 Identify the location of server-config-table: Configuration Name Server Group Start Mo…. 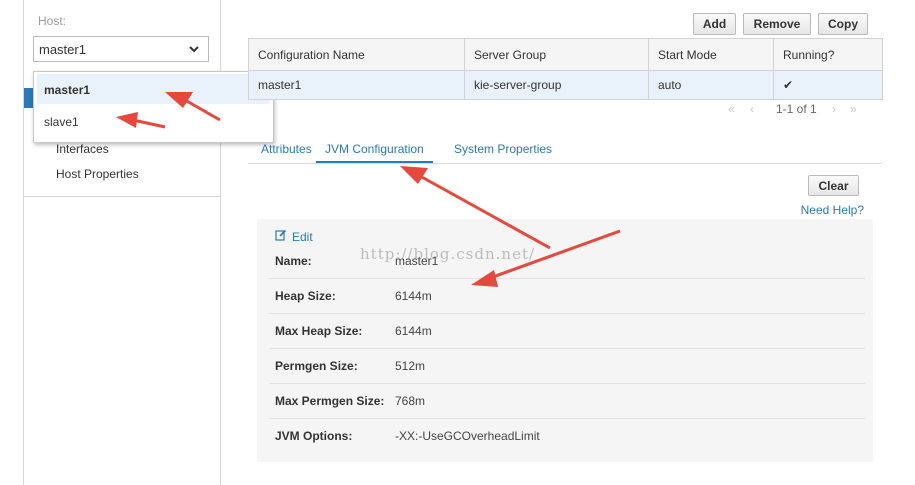
(565, 69).